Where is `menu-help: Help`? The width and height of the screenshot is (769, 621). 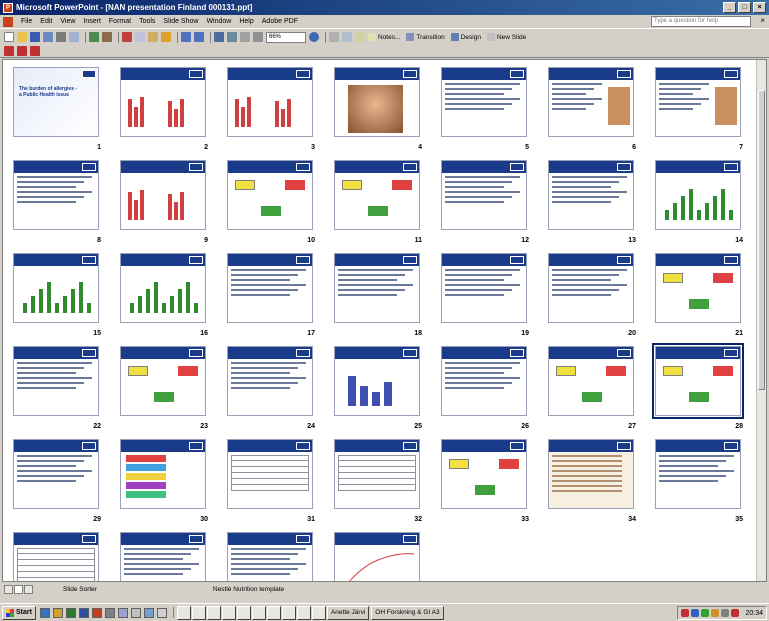
menu-help: Help is located at coordinates (246, 21).